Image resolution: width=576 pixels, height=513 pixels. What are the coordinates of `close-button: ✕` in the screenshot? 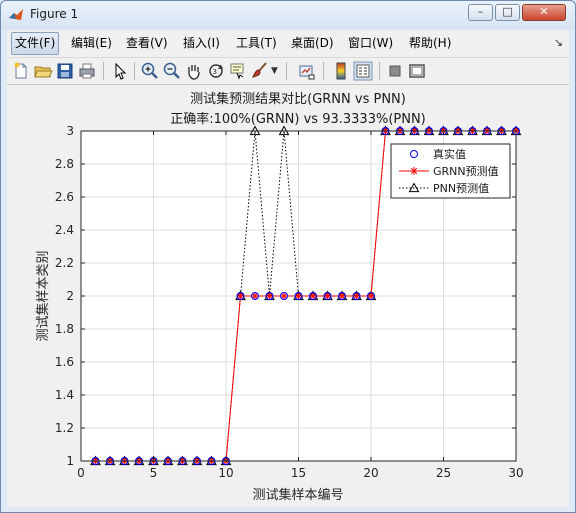 It's located at (544, 12).